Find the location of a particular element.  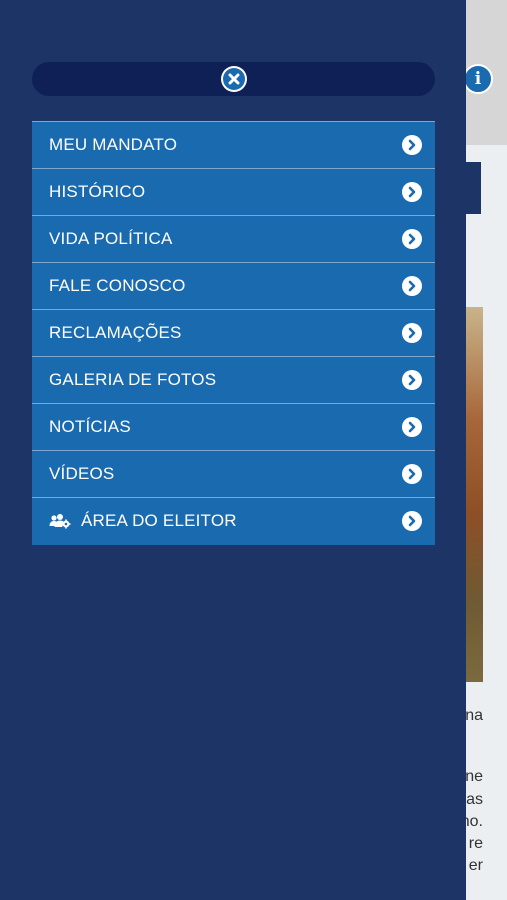

menu-item-area-do-eleitor: ÁREA DO ELEITOR is located at coordinates (233, 521).